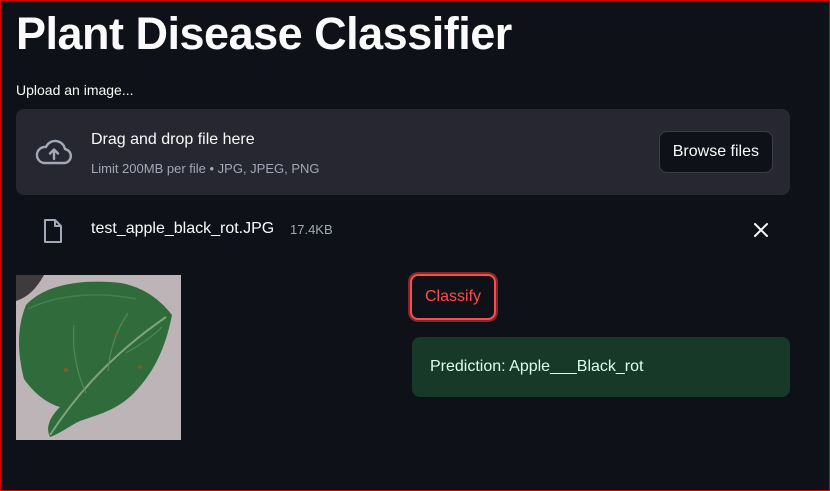 The width and height of the screenshot is (830, 491). Describe the element at coordinates (453, 297) in the screenshot. I see `classify-button: Classify` at that location.